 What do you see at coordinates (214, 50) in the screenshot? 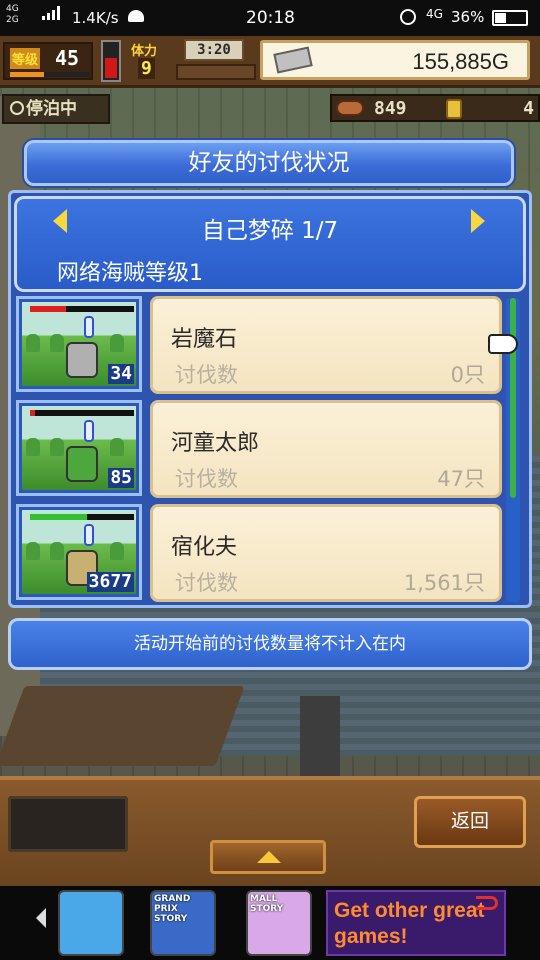
I see `game-clock: 3:20` at bounding box center [214, 50].